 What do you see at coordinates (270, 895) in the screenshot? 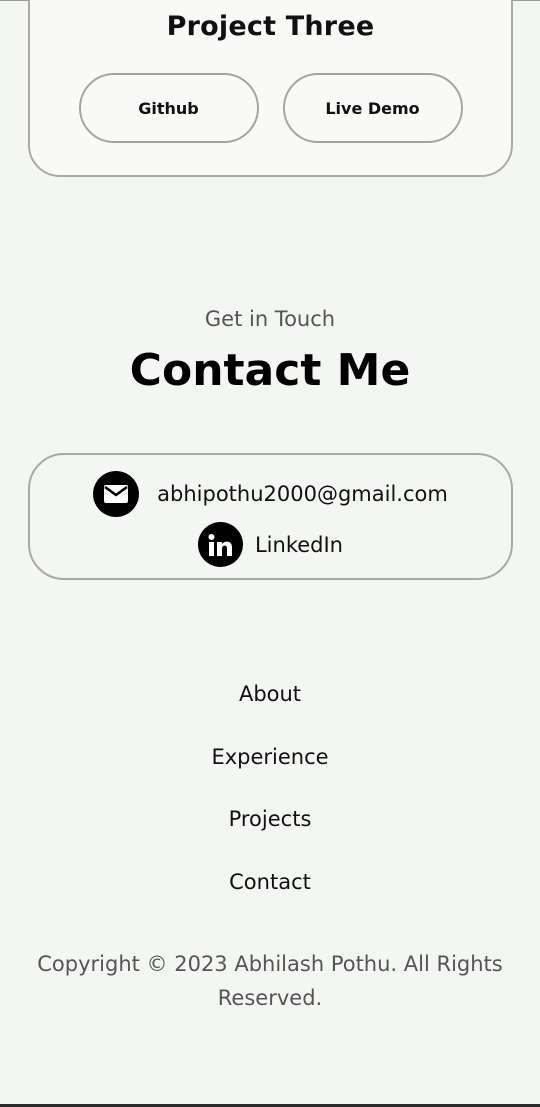
I see `nav-link-contact: Contact` at bounding box center [270, 895].